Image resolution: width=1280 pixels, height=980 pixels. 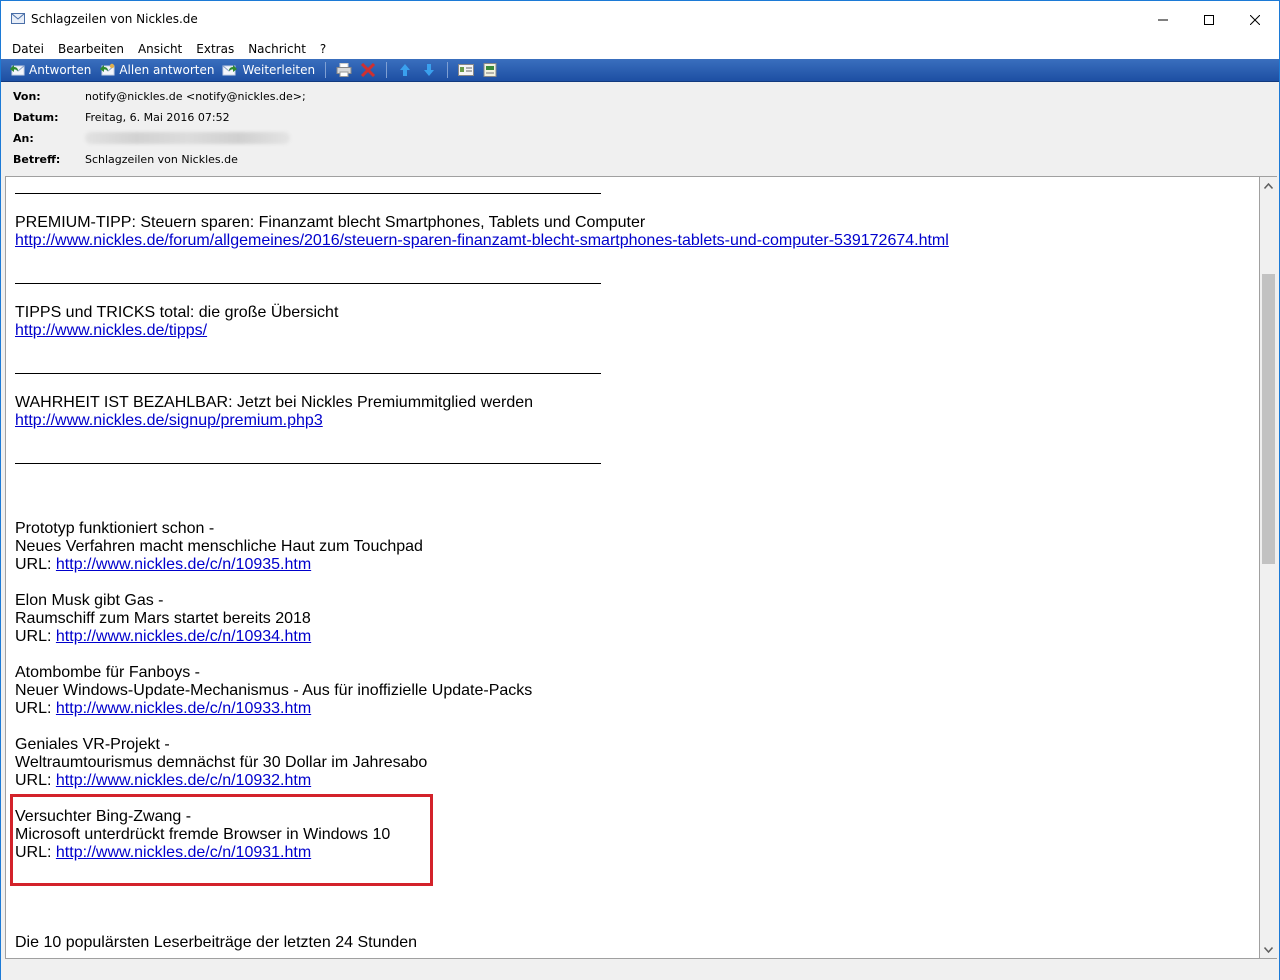 I want to click on news-url-row: URL: http://www.nickles.de/c/n/10933.htm, so click(x=163, y=709).